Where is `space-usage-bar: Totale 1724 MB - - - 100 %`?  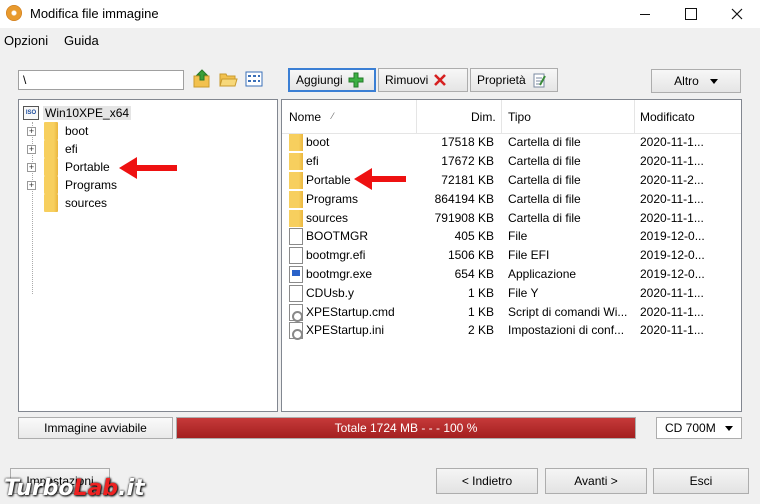 space-usage-bar: Totale 1724 MB - - - 100 % is located at coordinates (406, 428).